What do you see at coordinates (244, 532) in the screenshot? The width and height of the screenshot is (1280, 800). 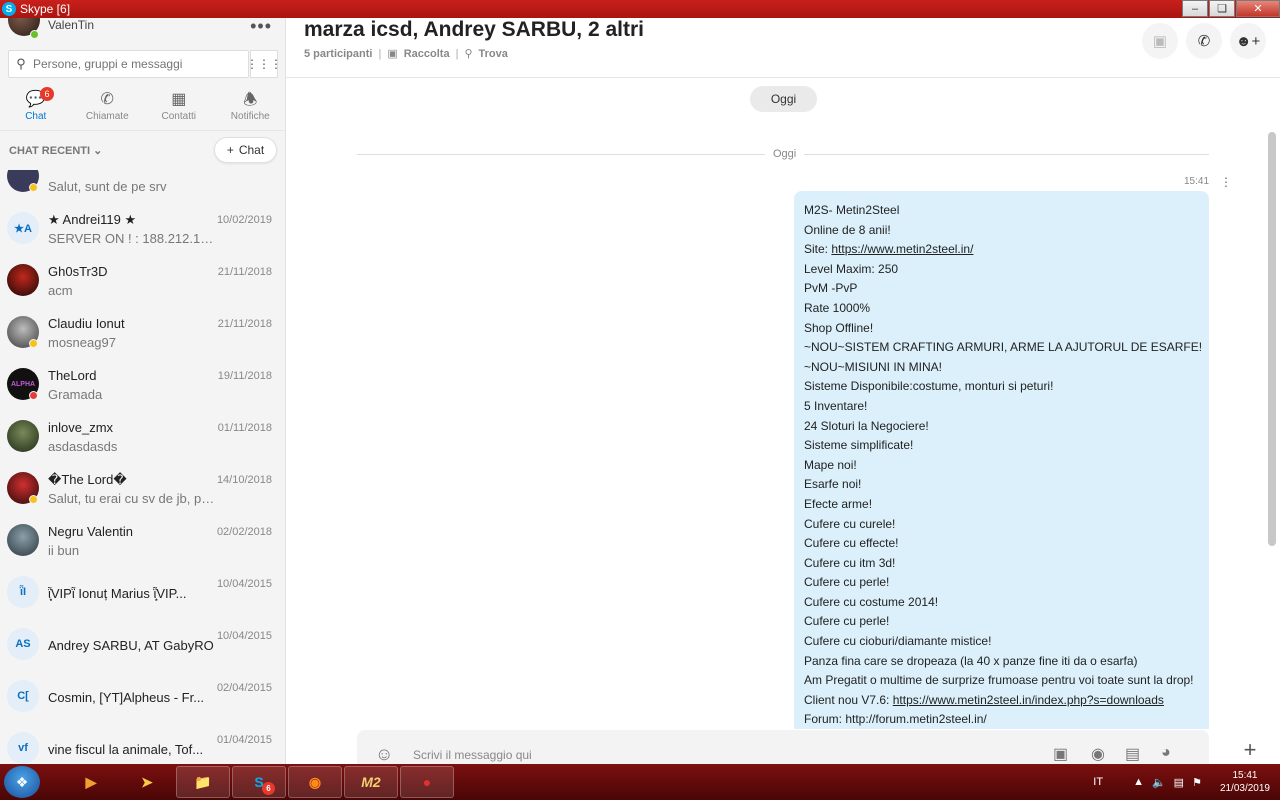 I see `chat-date: 02/02/2018` at bounding box center [244, 532].